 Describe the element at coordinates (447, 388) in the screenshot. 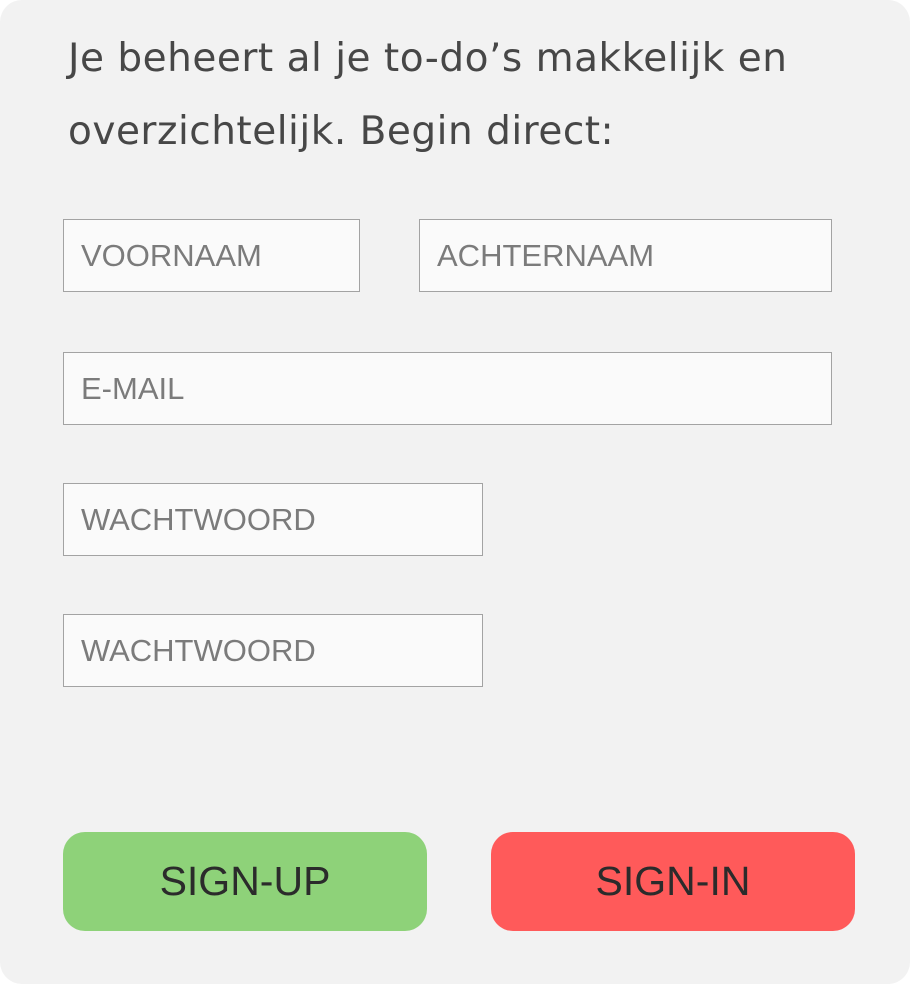

I see `email-input` at that location.